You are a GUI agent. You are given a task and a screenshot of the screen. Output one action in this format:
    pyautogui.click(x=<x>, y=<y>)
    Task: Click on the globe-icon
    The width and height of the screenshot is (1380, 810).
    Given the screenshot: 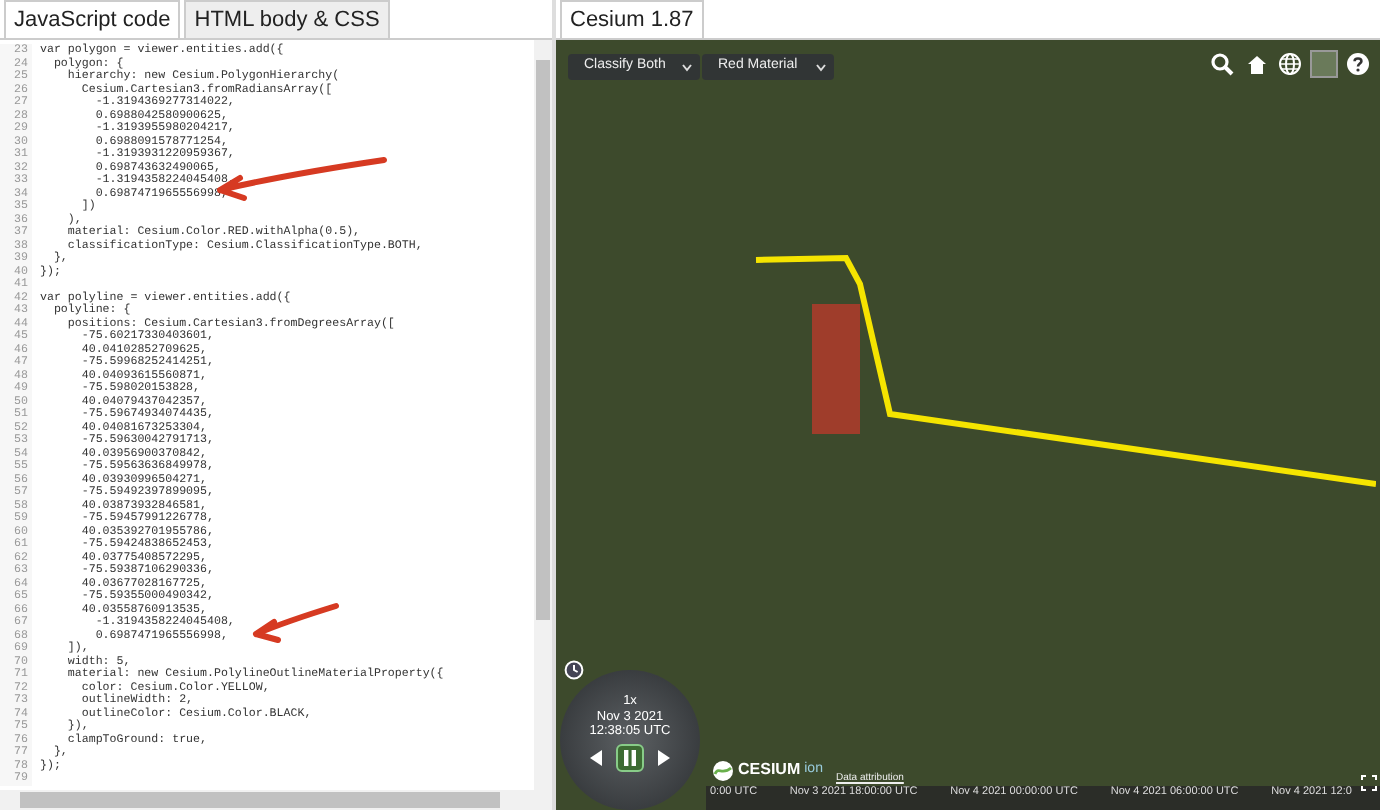 What is the action you would take?
    pyautogui.click(x=1290, y=64)
    